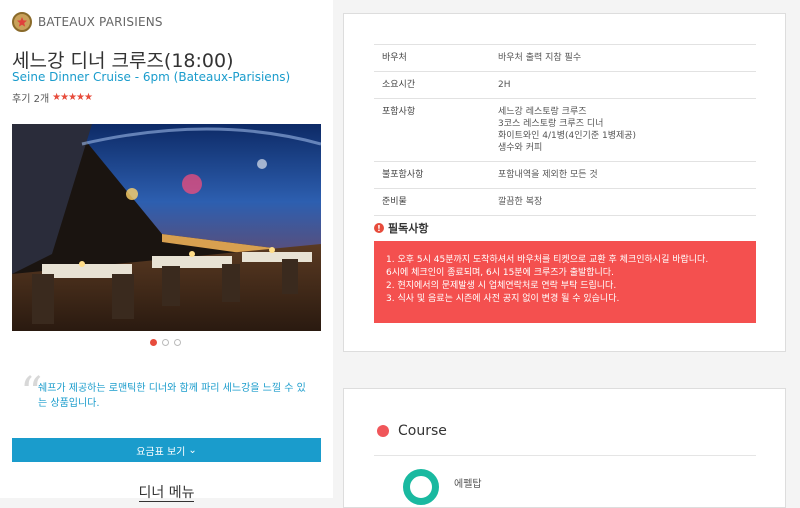 The width and height of the screenshot is (800, 508). I want to click on price-table-button-label: 요금표 보기, so click(161, 452).